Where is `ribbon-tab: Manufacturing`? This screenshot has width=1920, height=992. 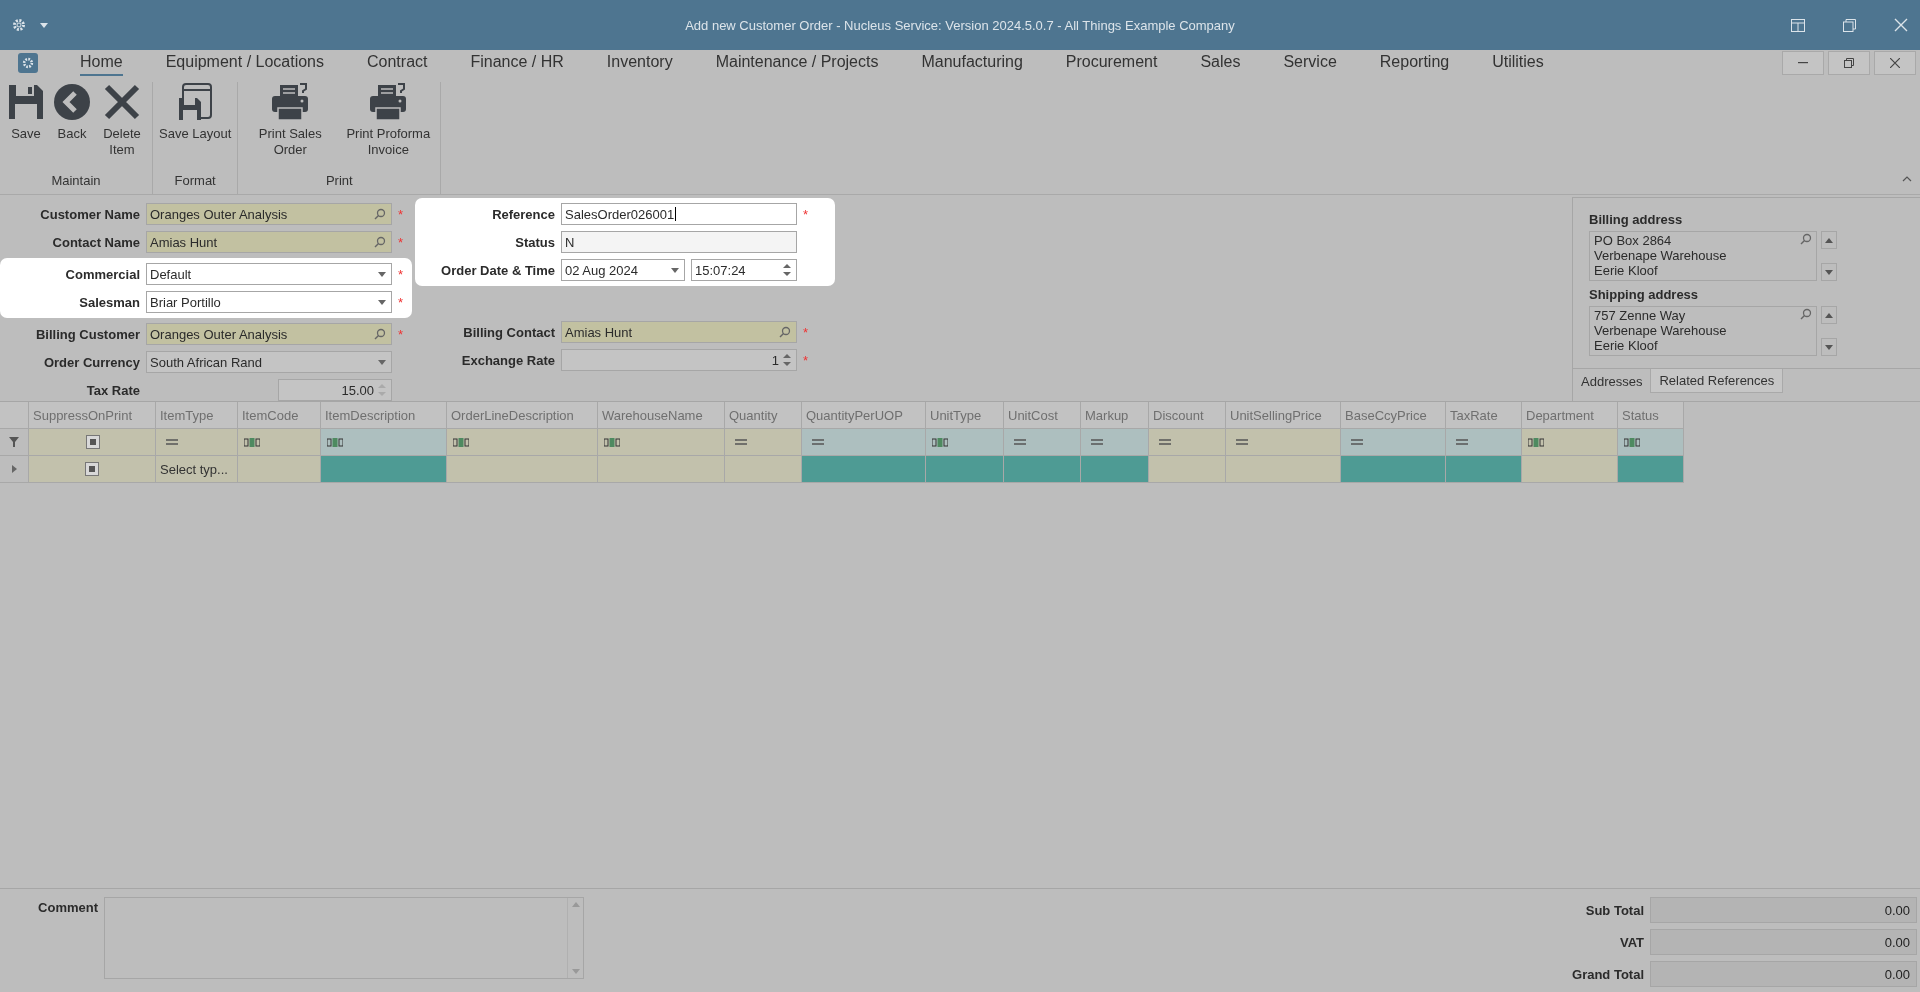
ribbon-tab: Manufacturing is located at coordinates (972, 63).